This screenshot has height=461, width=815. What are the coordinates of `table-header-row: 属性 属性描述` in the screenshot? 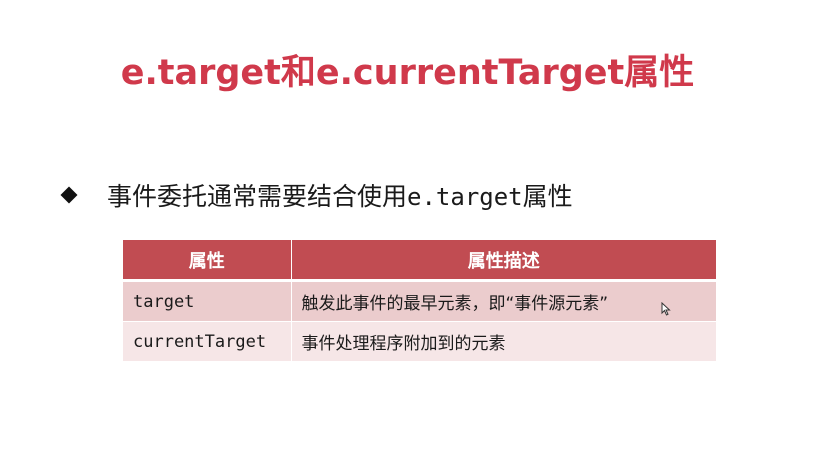 It's located at (419, 261).